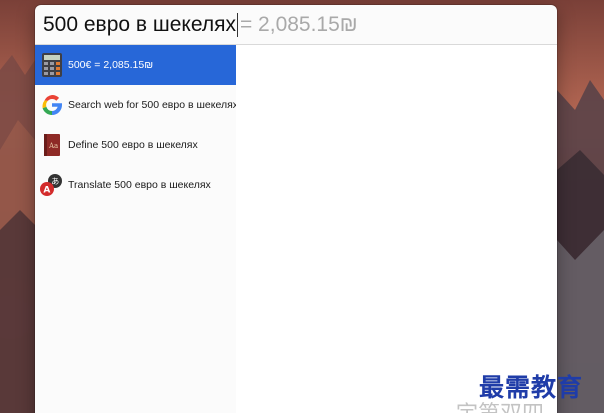 This screenshot has height=413, width=604. Describe the element at coordinates (111, 65) in the screenshot. I see `result-label: 500€ = 2,085.15₪` at that location.